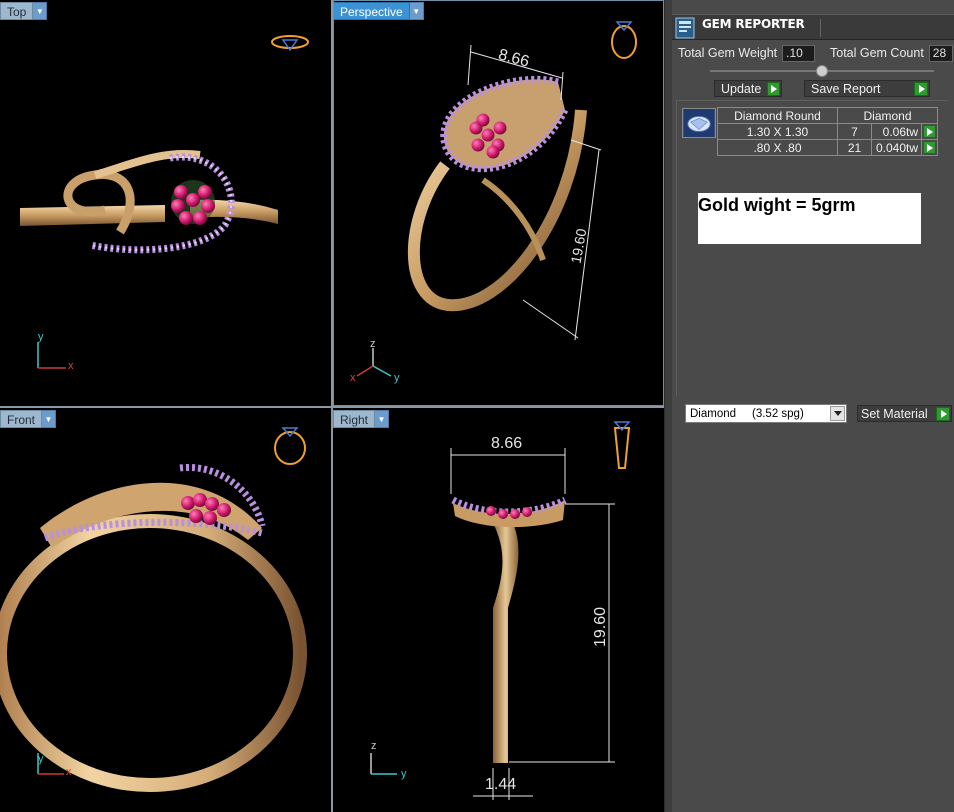 The height and width of the screenshot is (812, 954). What do you see at coordinates (21, 419) in the screenshot?
I see `viewport-front-label: Front` at bounding box center [21, 419].